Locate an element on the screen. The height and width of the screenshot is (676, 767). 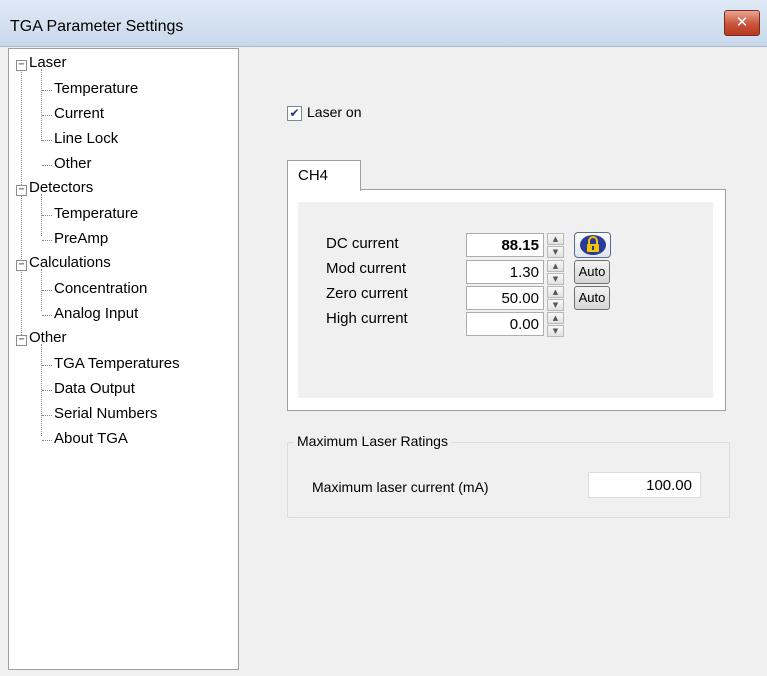
tree-item-tga-temperatures: TGA Temperatures is located at coordinates (117, 363).